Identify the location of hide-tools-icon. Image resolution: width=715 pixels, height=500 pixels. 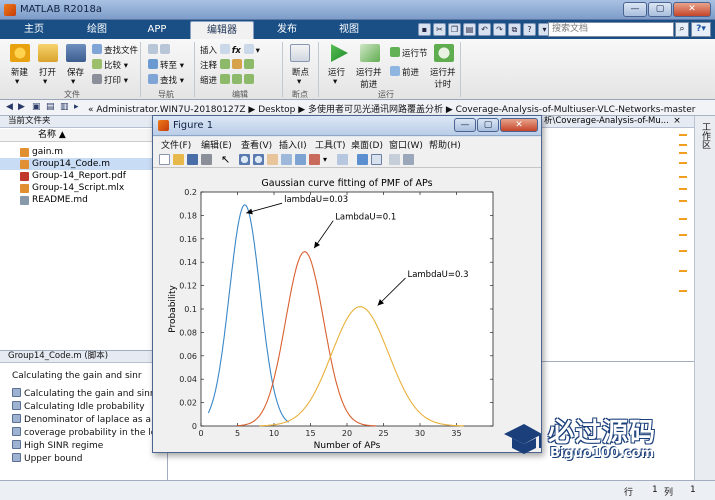
(394, 159).